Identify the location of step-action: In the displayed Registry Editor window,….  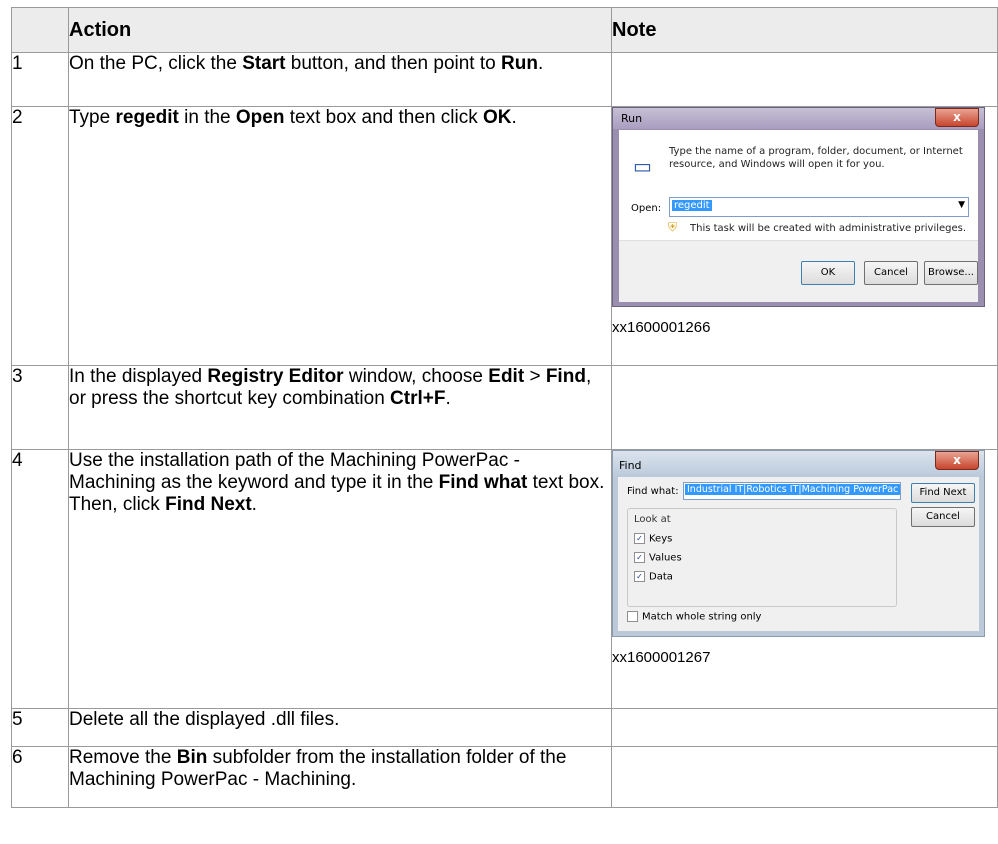
(340, 407).